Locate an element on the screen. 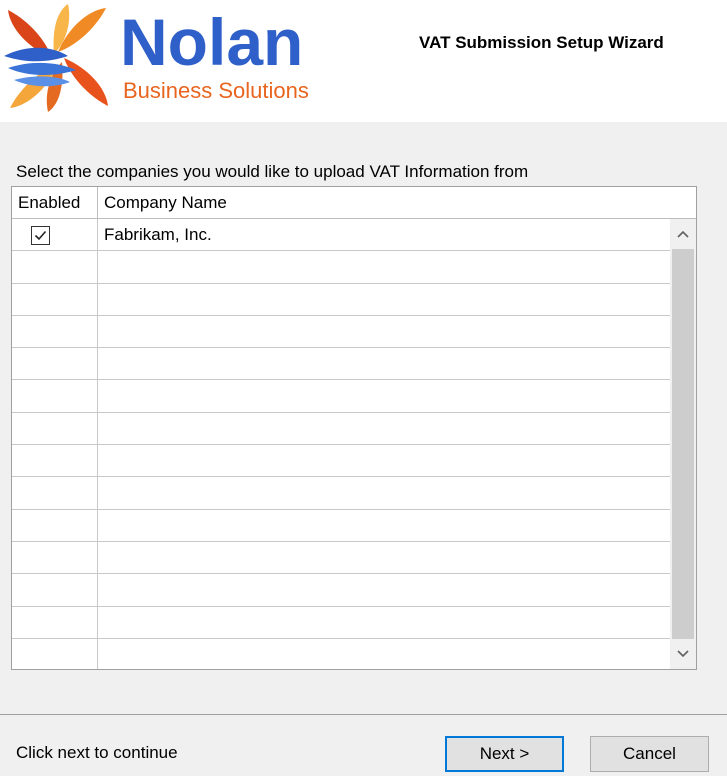 This screenshot has height=776, width=727. next-button: Next > is located at coordinates (504, 754).